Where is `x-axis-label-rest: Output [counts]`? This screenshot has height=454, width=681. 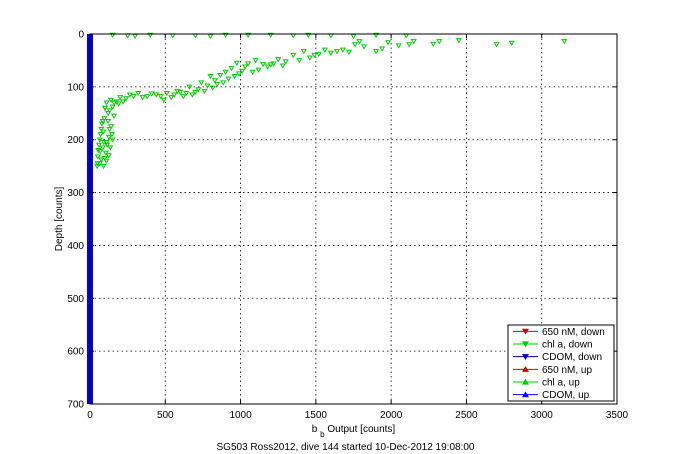
x-axis-label-rest: Output [counts] is located at coordinates (361, 429).